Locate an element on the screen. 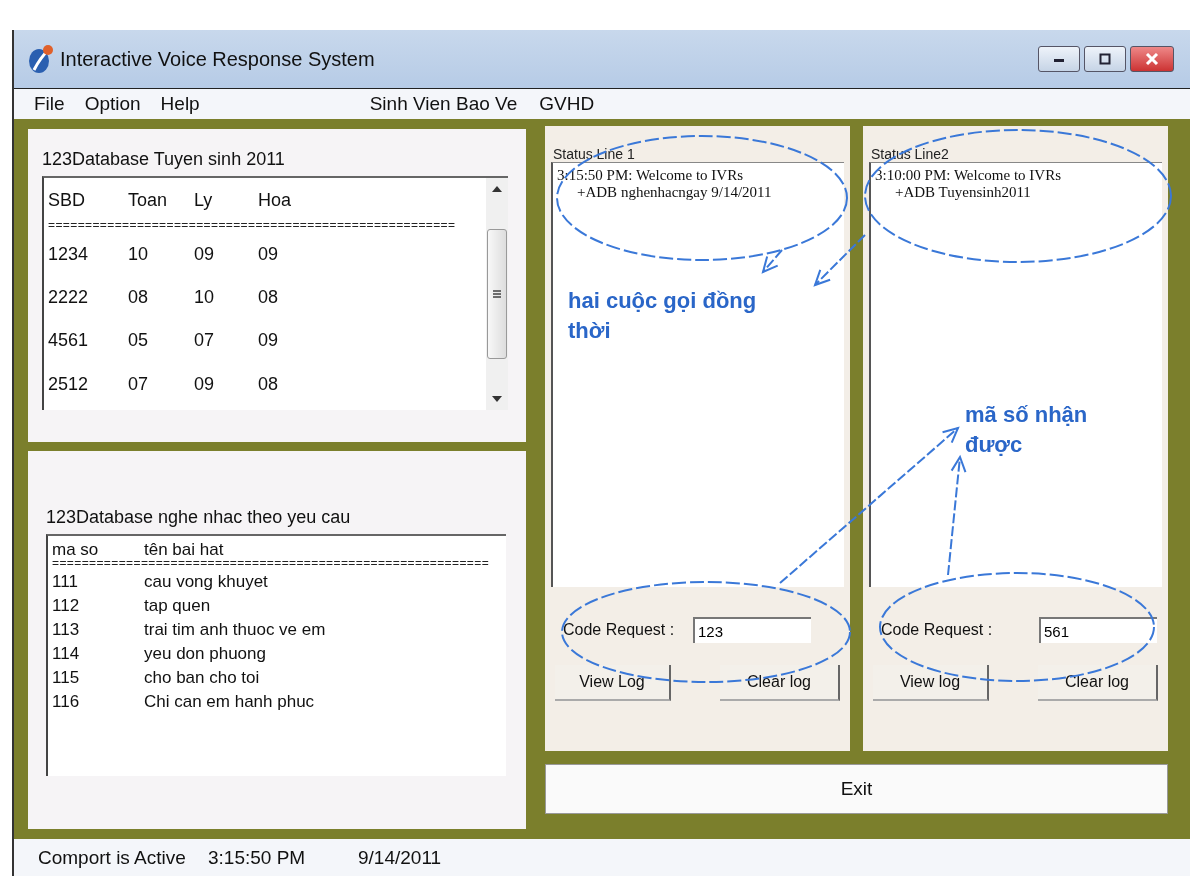 This screenshot has width=1190, height=876. list-box is located at coordinates (276, 655).